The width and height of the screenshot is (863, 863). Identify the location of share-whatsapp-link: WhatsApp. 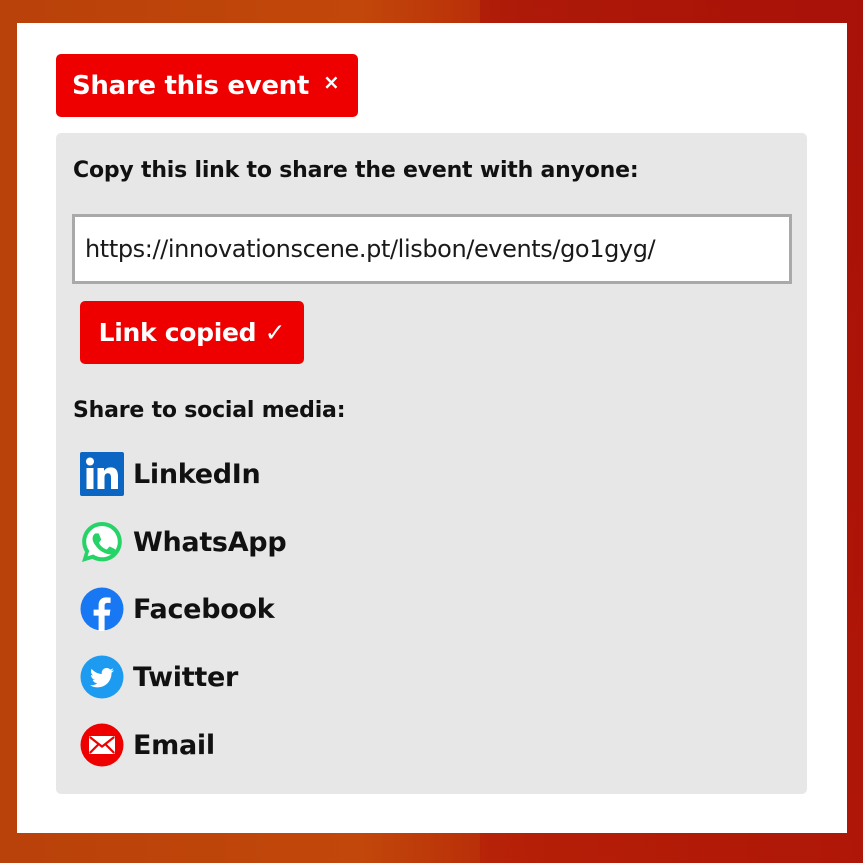
(183, 542).